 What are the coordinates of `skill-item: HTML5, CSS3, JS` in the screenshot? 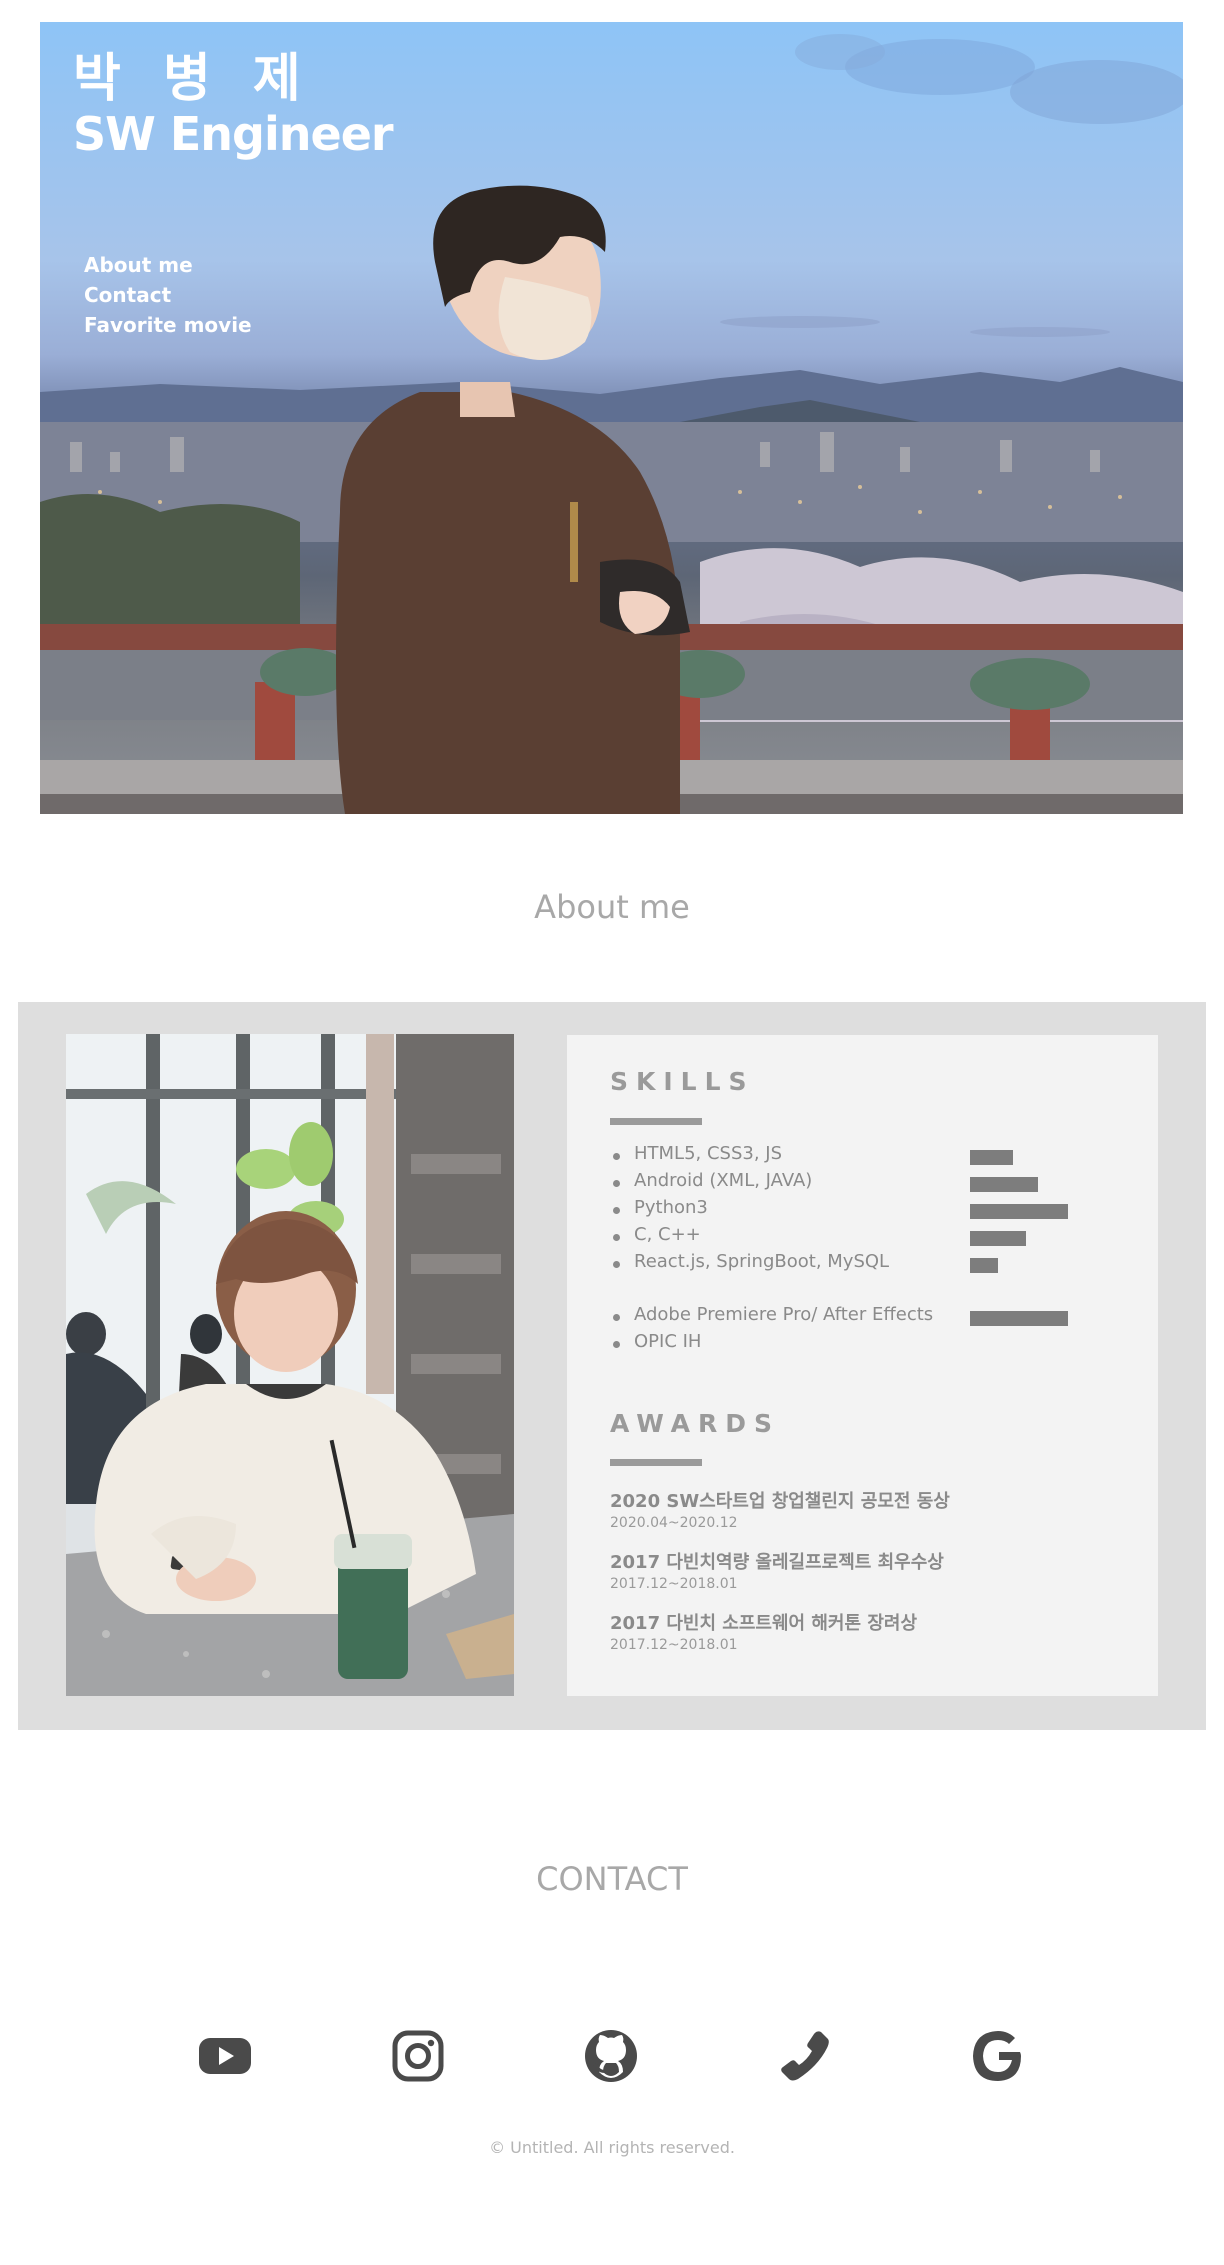 It's located at (870, 1156).